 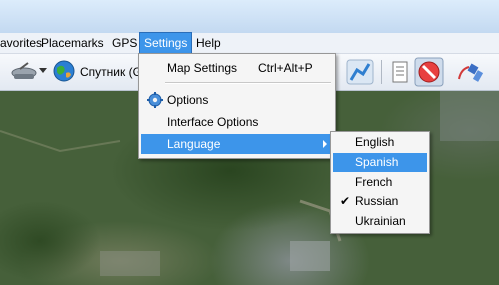 I want to click on language-item-russian: ✔ Russian, so click(x=380, y=201).